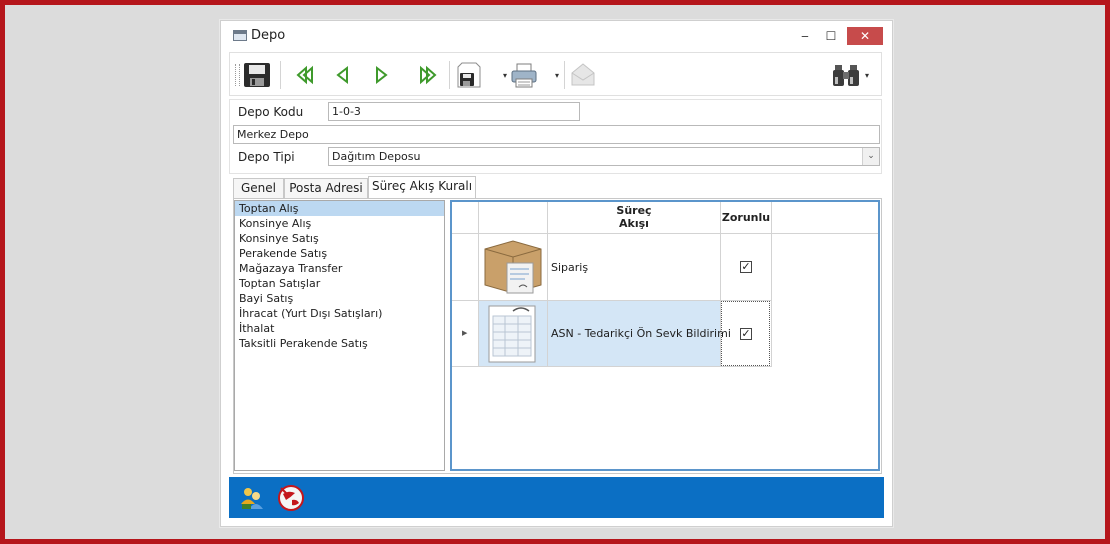 The image size is (1110, 544). Describe the element at coordinates (505, 75) in the screenshot. I see `save-as-dropdown-icon: ▾` at that location.